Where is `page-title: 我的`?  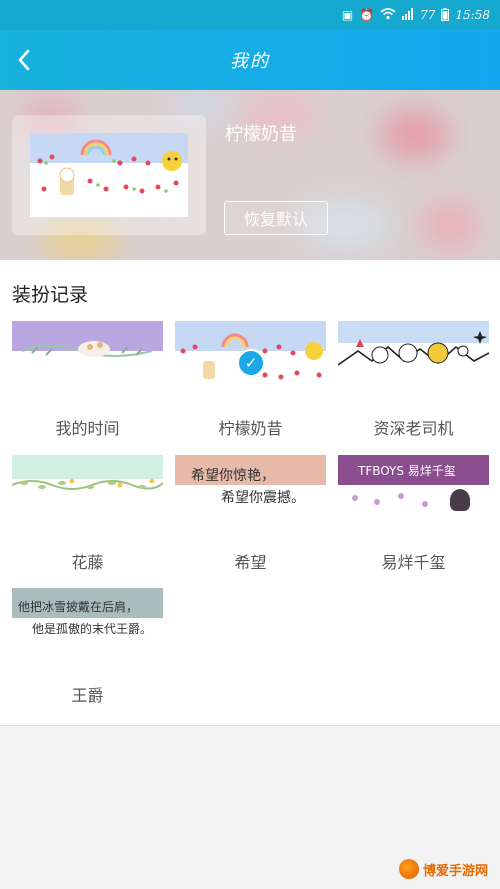 page-title: 我的 is located at coordinates (250, 61).